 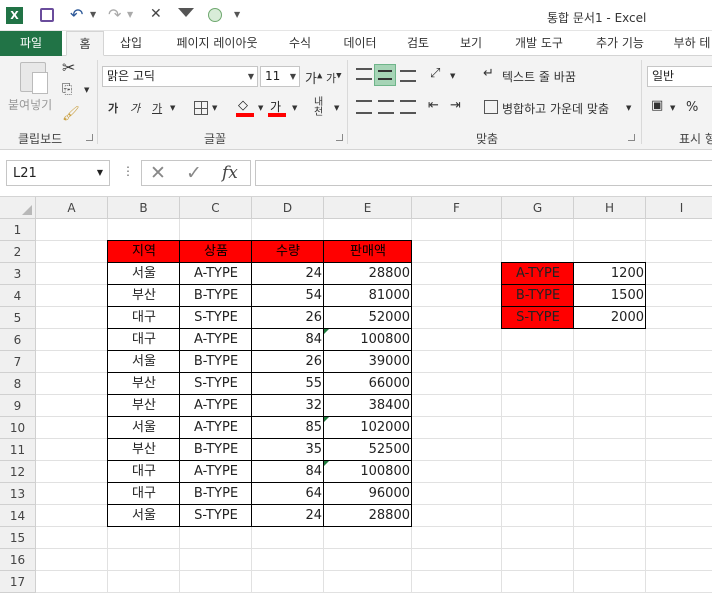 I want to click on row-header-12: 12, so click(x=18, y=472).